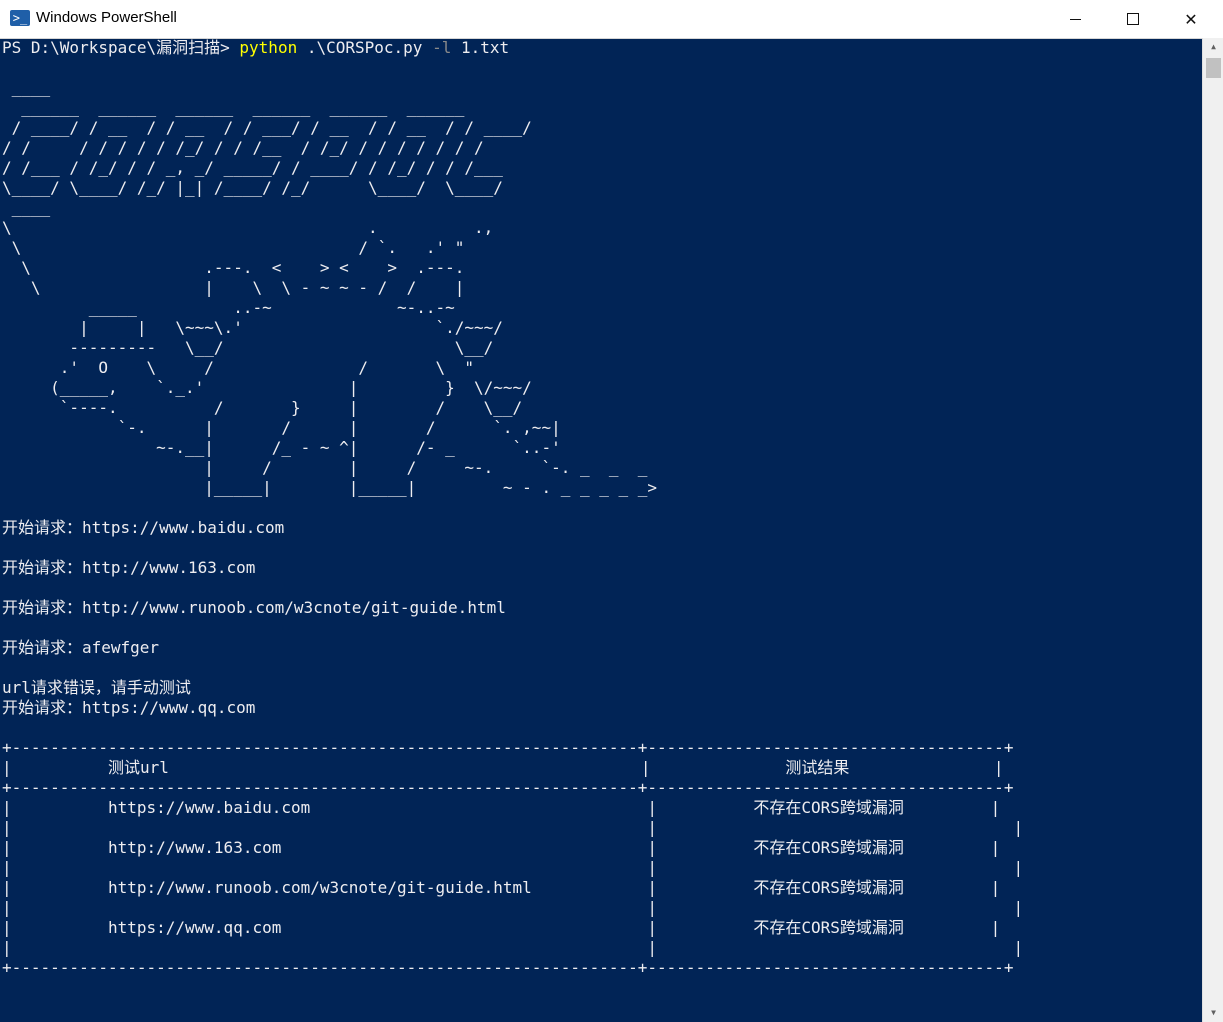  I want to click on maximize-button, so click(1133, 19).